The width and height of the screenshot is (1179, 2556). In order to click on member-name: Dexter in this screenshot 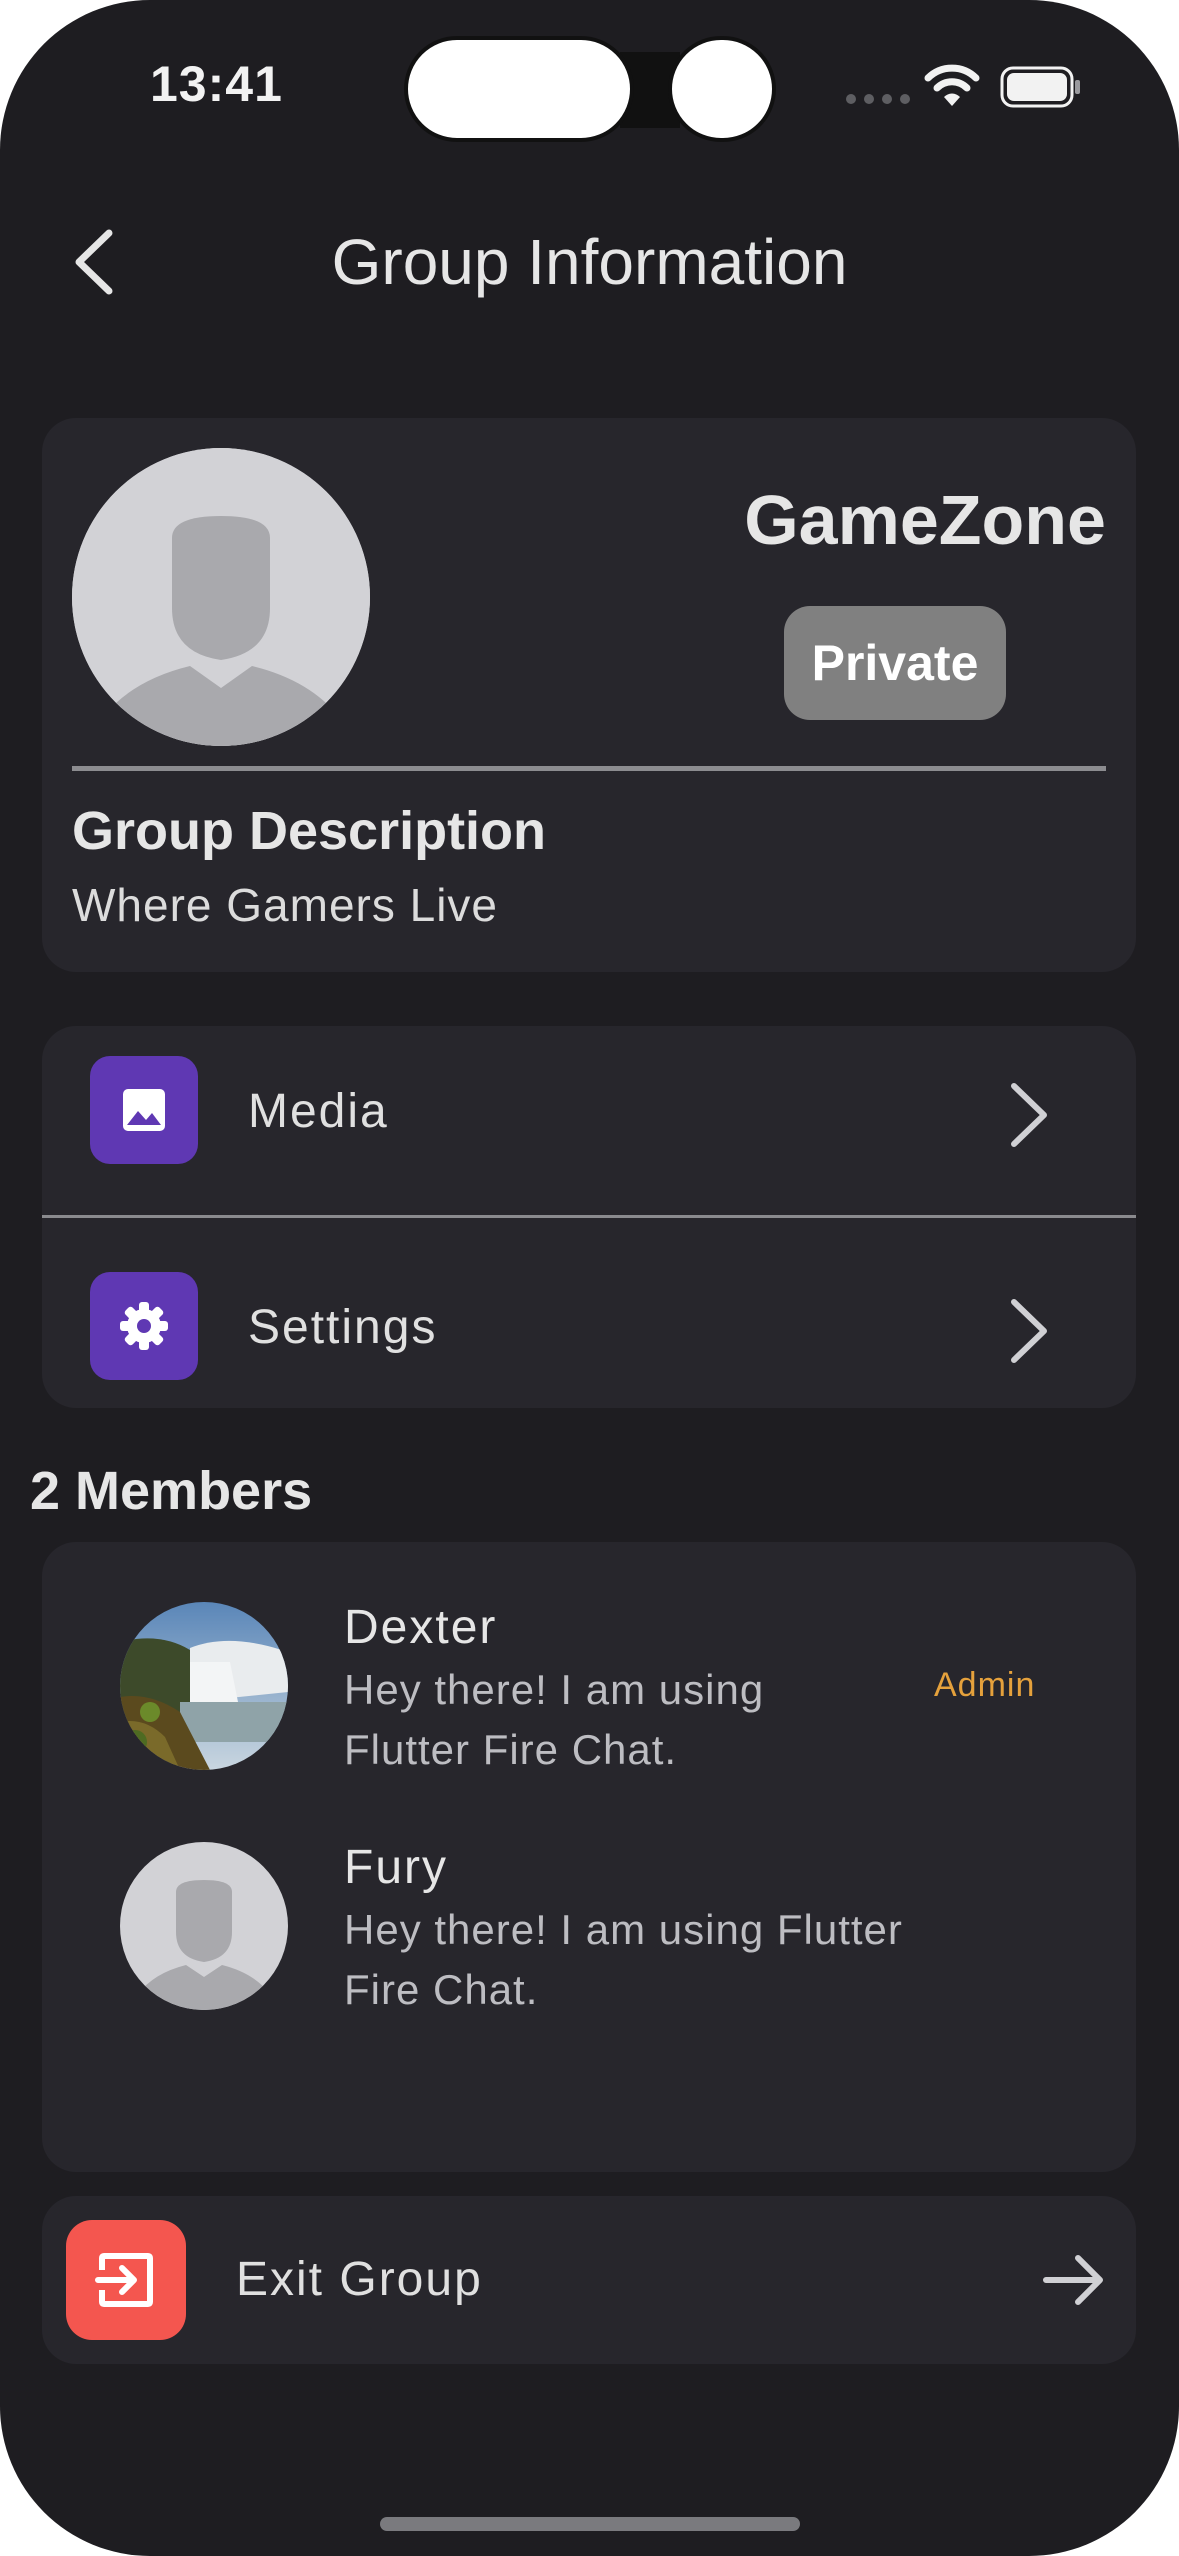, I will do `click(421, 1627)`.